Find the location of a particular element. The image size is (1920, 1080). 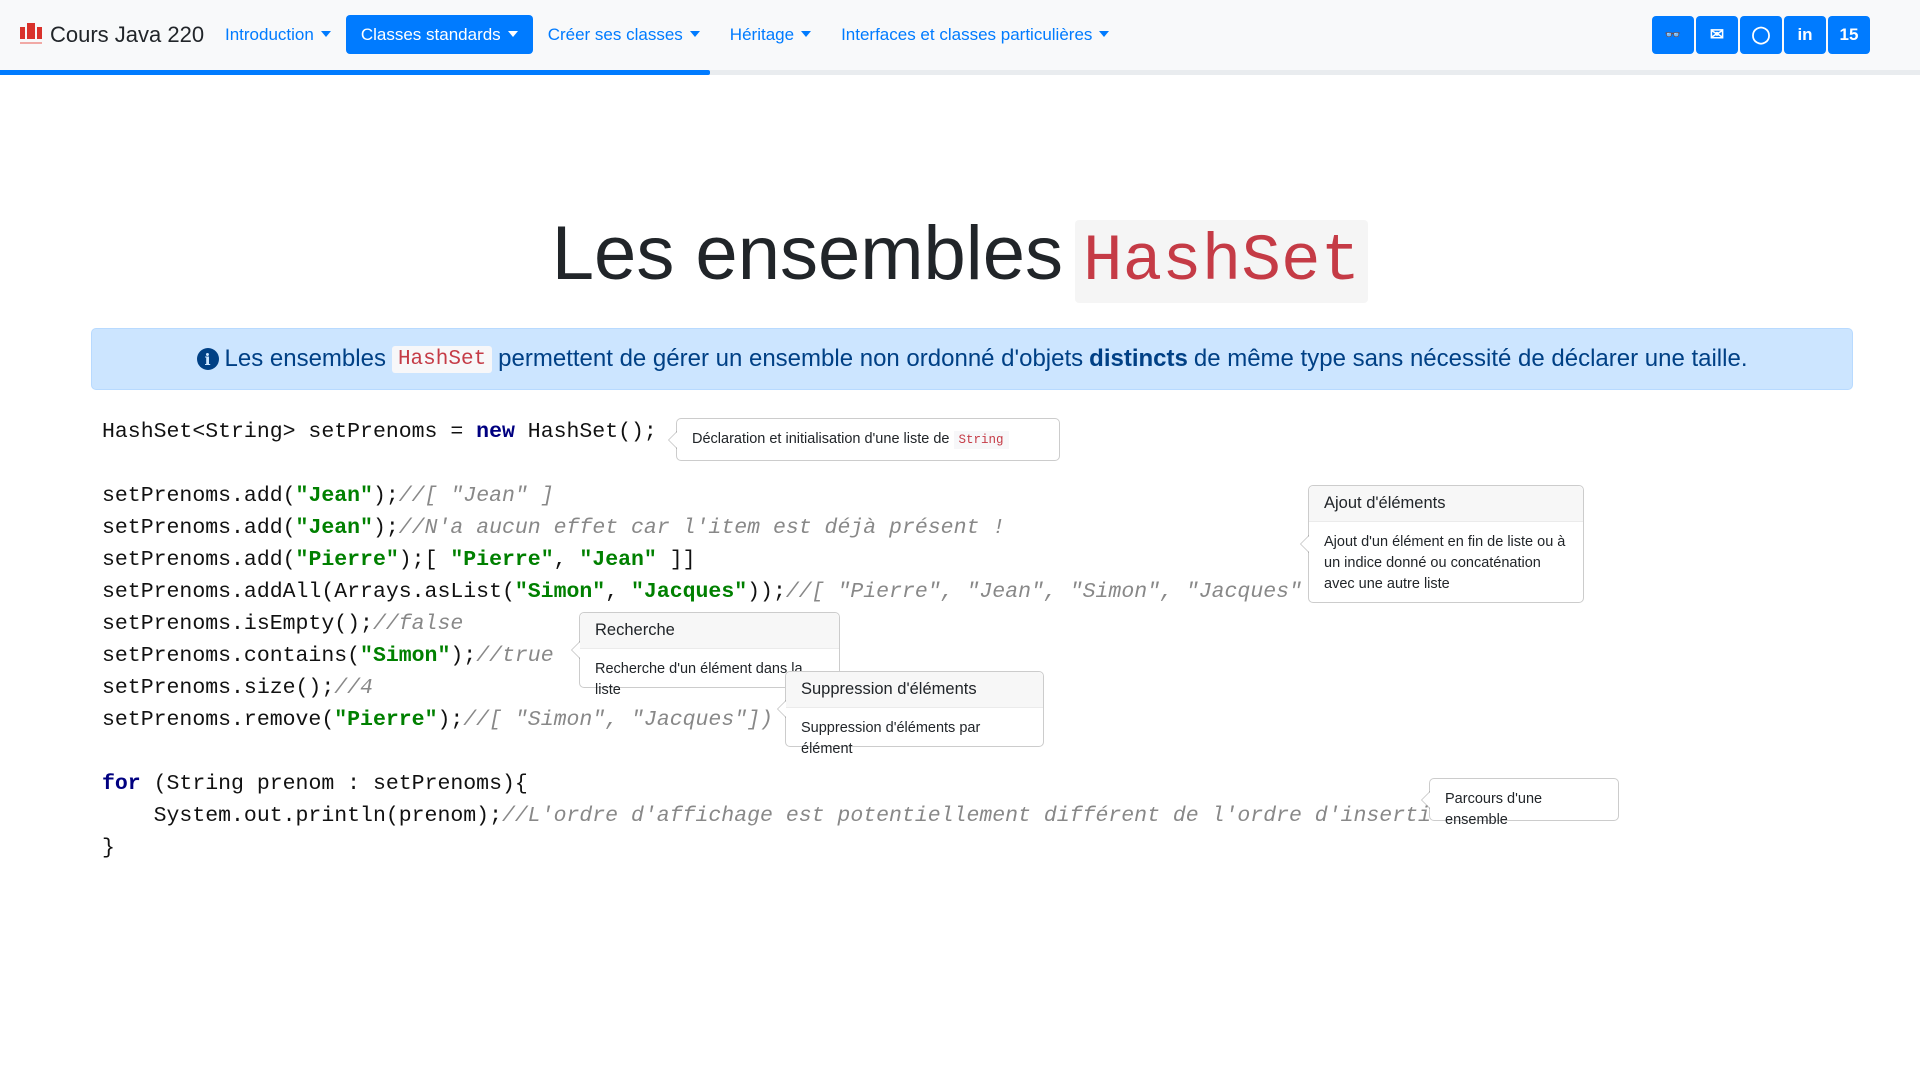

nav-label: Introduction is located at coordinates (269, 34).